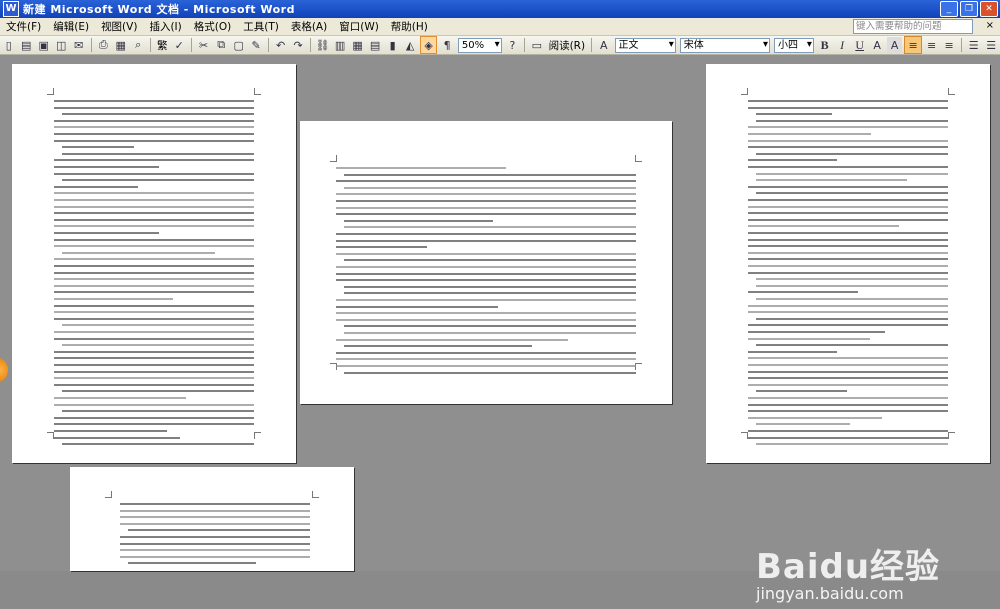 The image size is (1000, 609). I want to click on doc-close-icon: ×, so click(990, 25).